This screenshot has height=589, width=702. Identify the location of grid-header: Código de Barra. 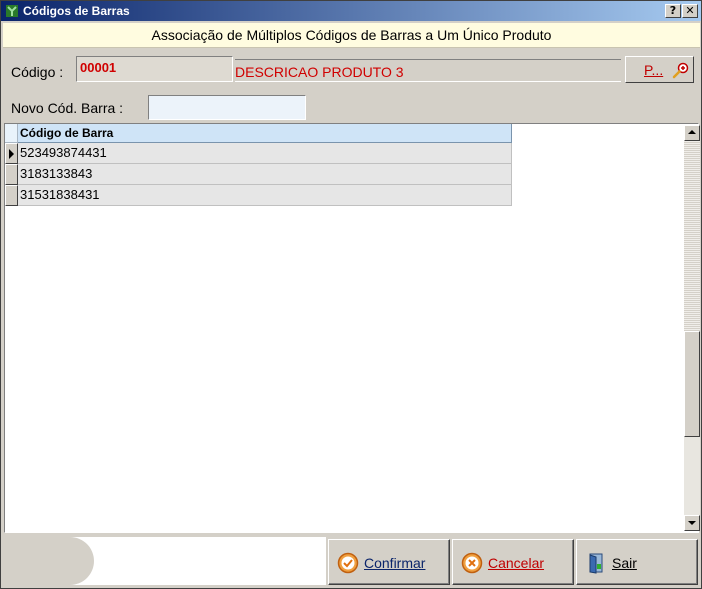
(258, 133).